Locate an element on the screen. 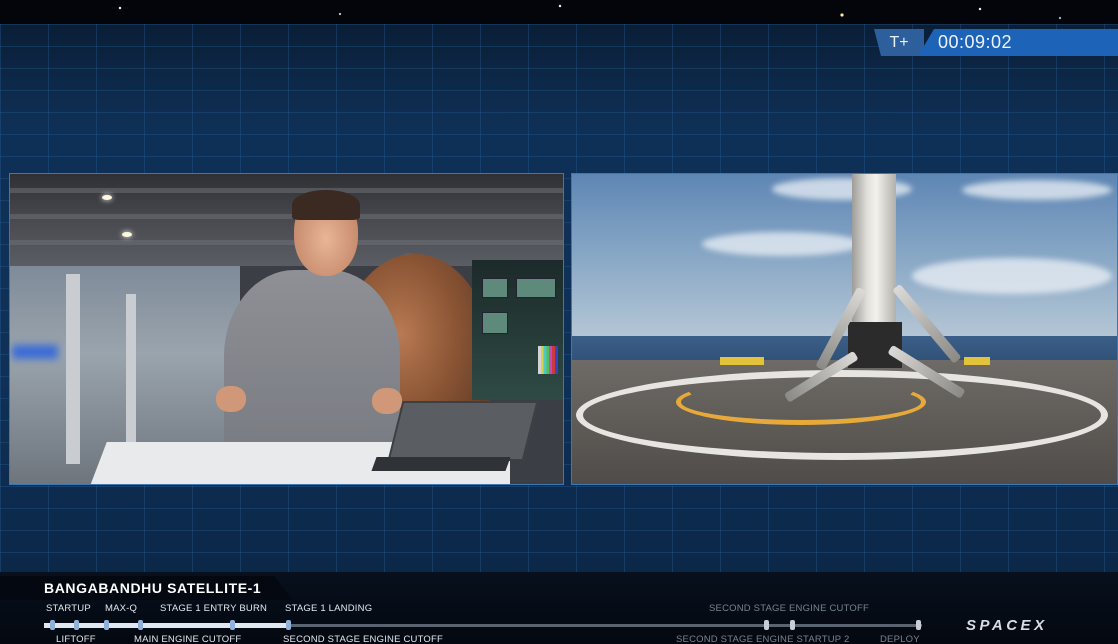 The height and width of the screenshot is (644, 1118). laptop-base is located at coordinates (441, 464).